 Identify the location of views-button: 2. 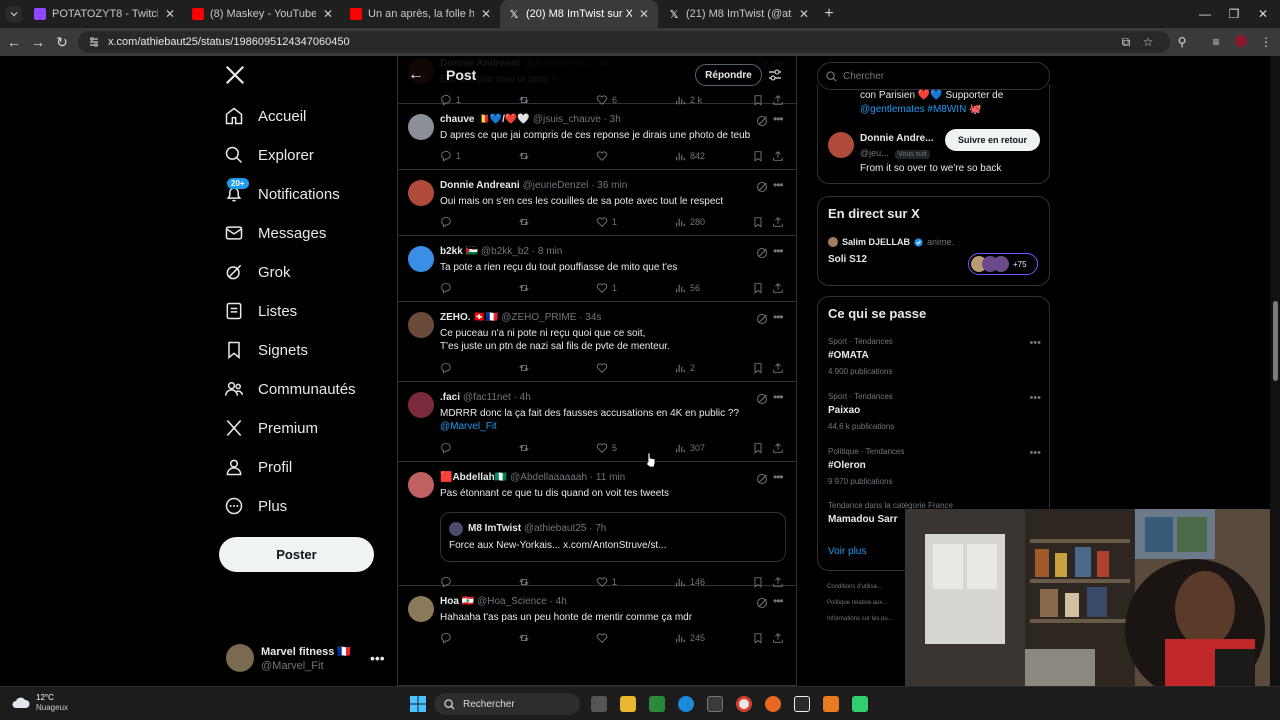
(684, 368).